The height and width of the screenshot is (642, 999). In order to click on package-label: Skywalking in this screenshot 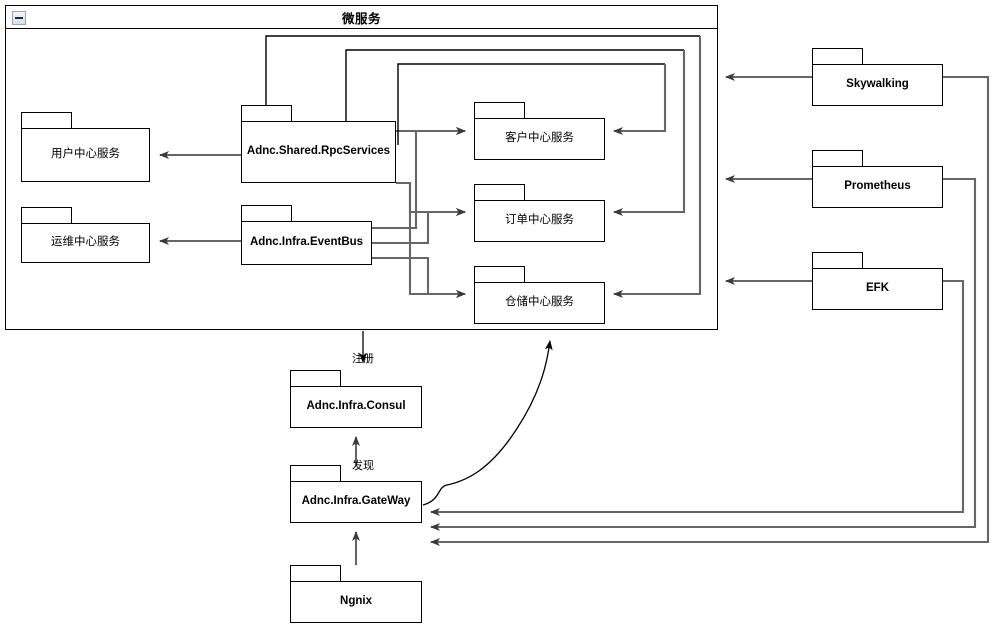, I will do `click(877, 84)`.